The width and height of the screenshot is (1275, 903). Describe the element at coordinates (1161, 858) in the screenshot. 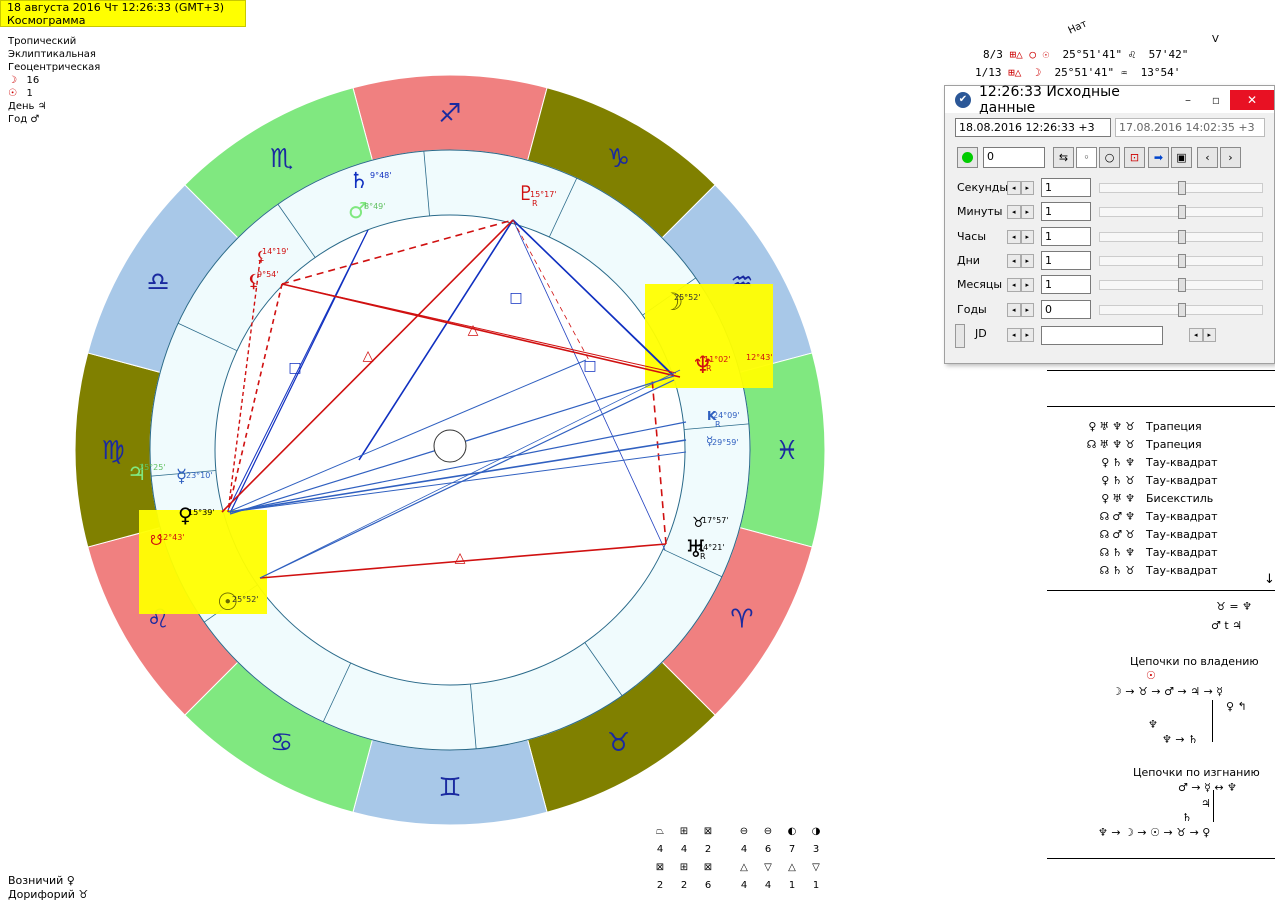

I see `divider` at that location.